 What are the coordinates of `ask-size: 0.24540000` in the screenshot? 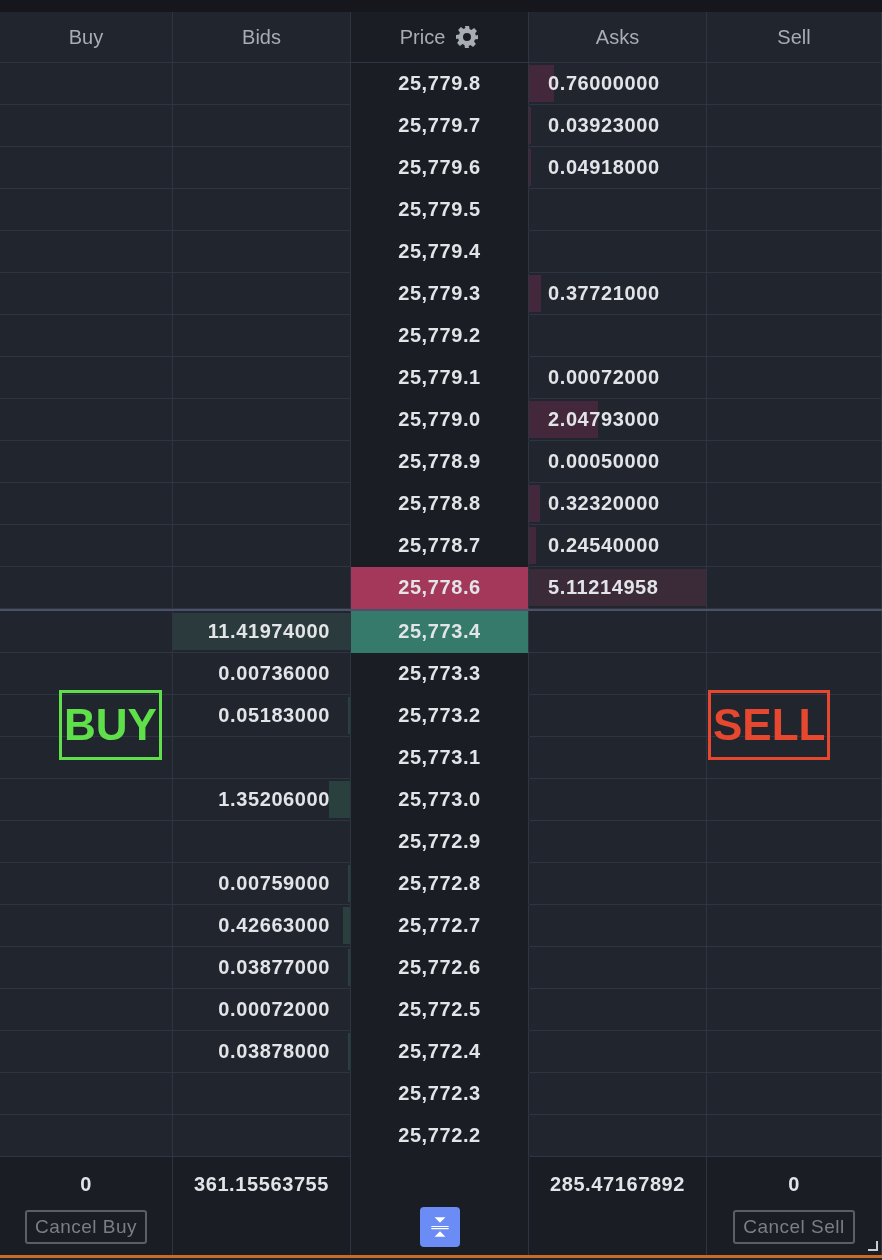 It's located at (604, 545).